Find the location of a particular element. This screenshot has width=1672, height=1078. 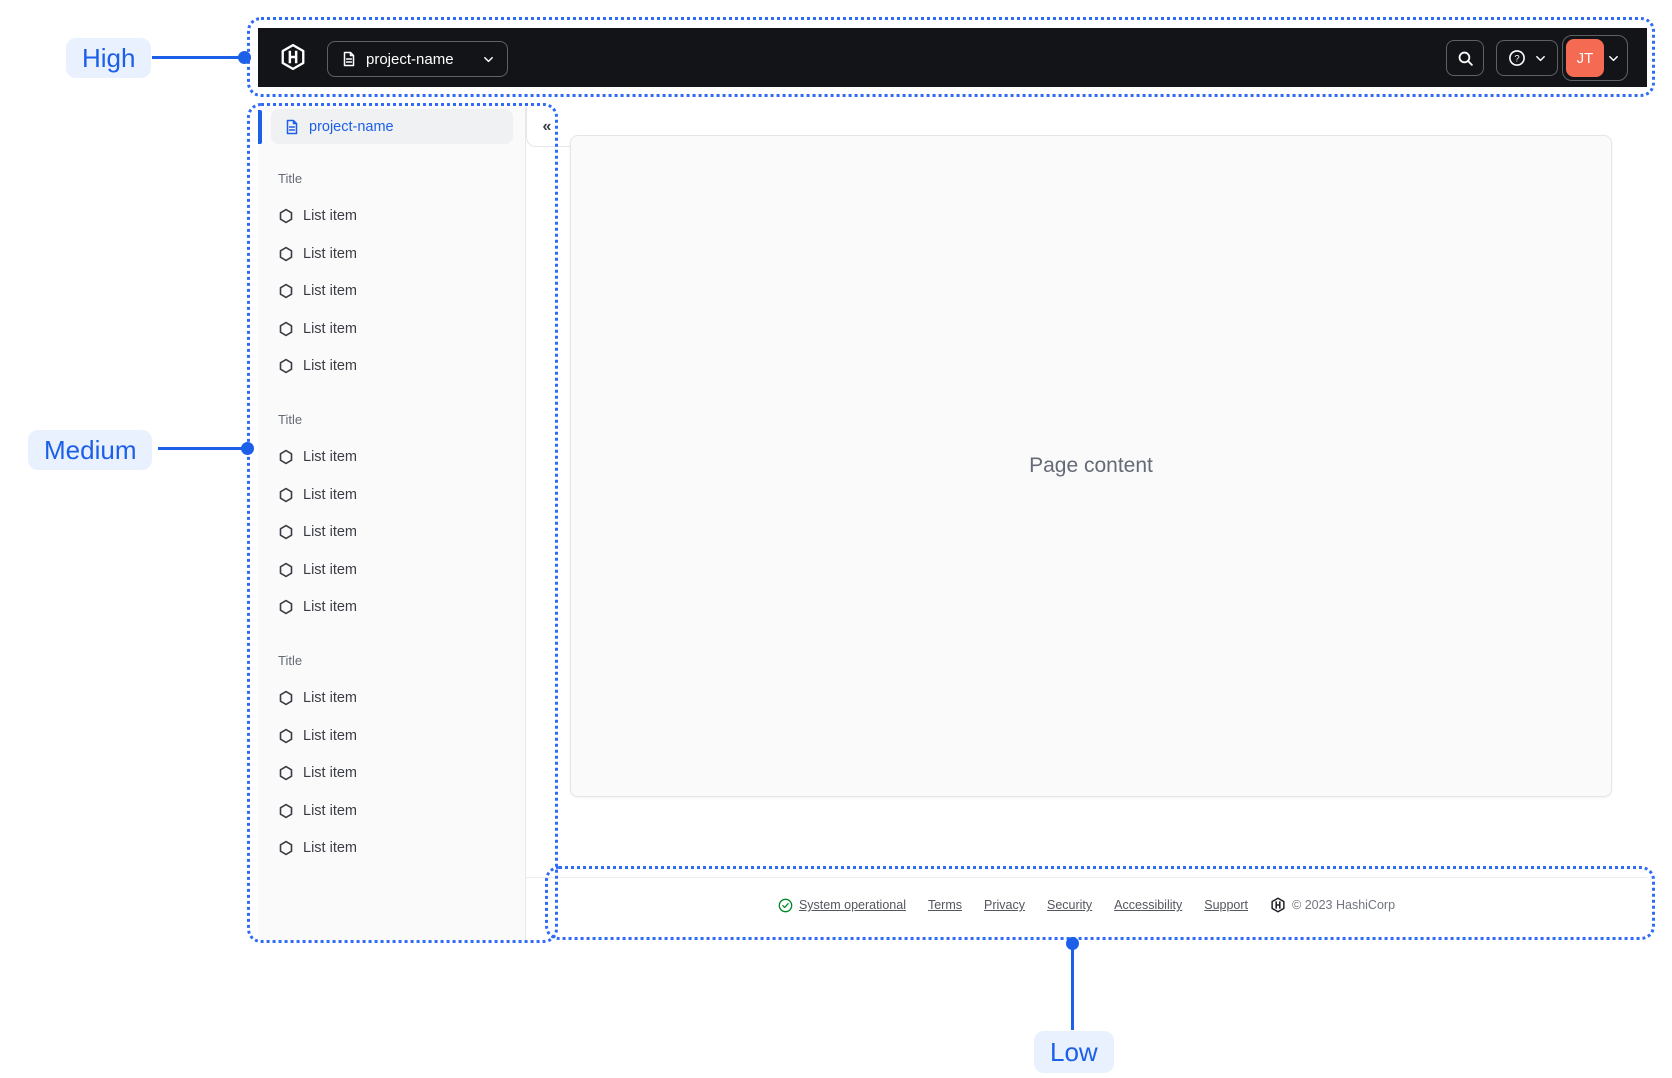

high-connector-dot is located at coordinates (244, 57).